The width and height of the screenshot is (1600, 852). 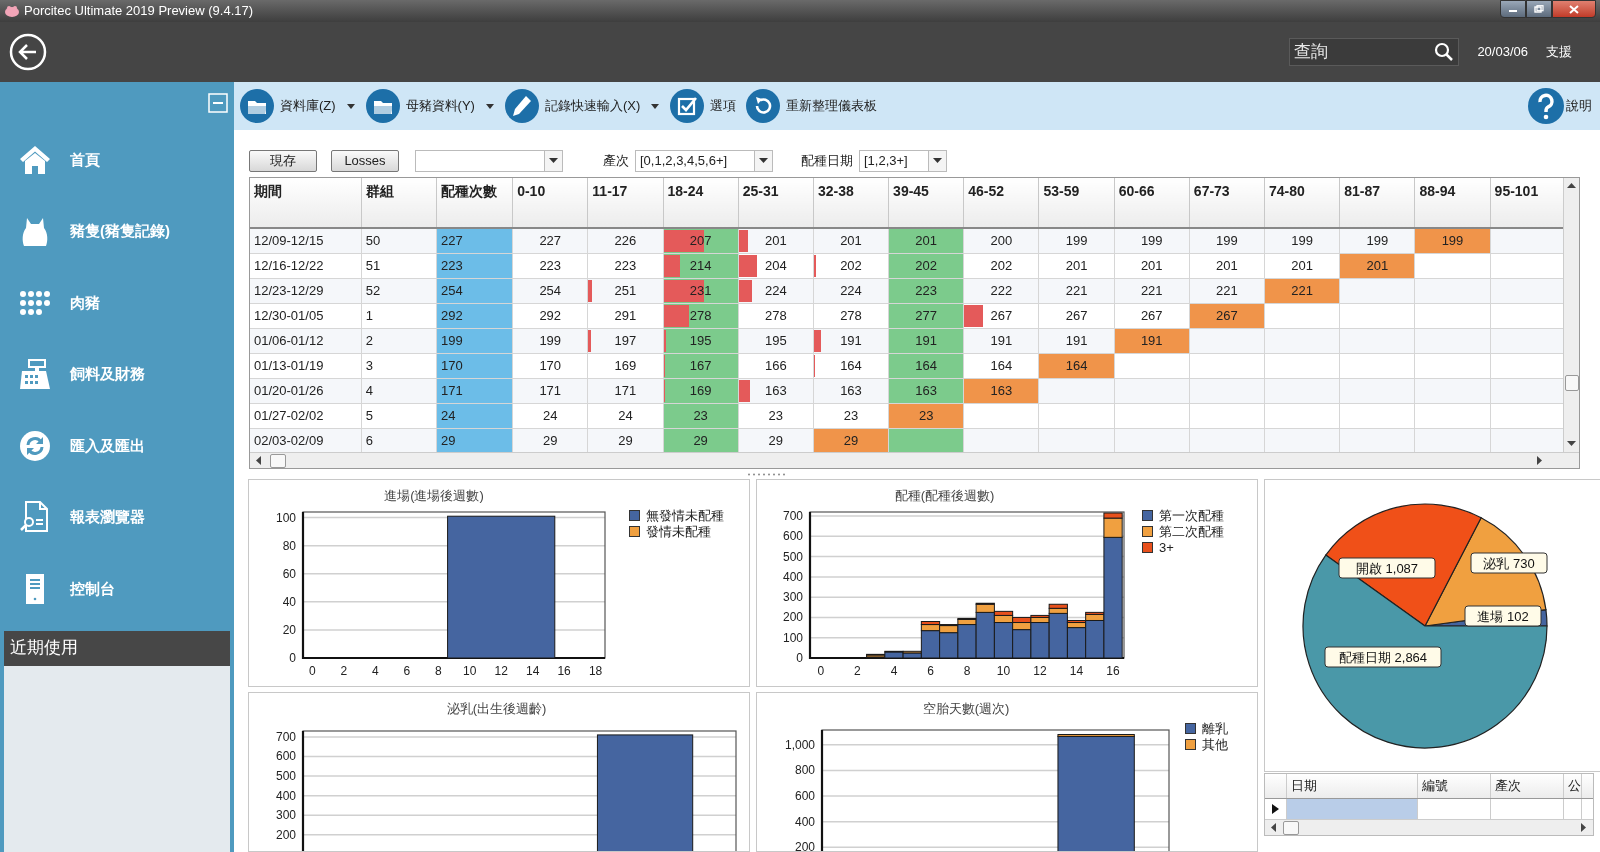 I want to click on data-label: 配種日期 2,864, so click(x=1383, y=657).